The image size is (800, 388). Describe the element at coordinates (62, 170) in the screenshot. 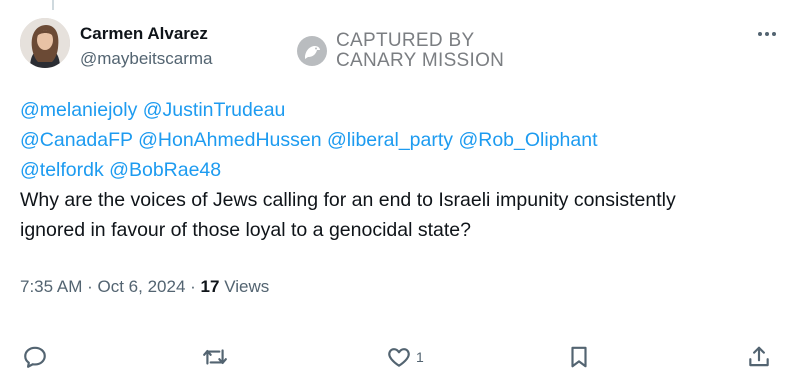

I see `mention-link: @telfordk` at that location.